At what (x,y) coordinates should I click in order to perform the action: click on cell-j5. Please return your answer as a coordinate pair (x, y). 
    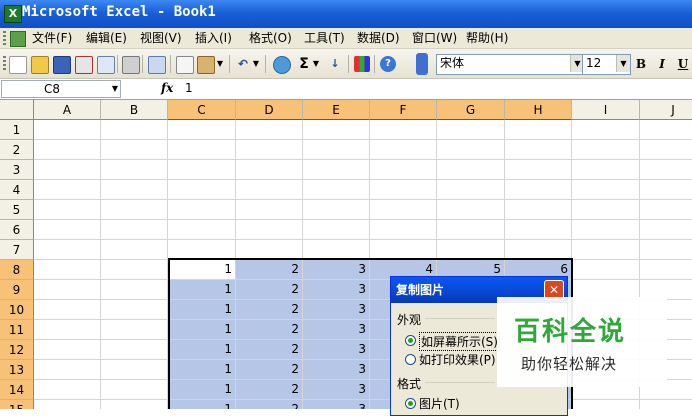
    Looking at the image, I should click on (666, 210).